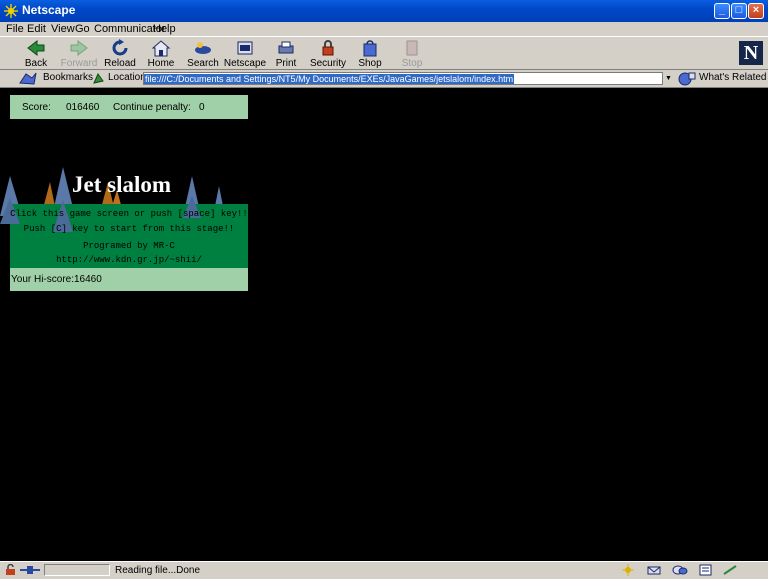 The image size is (768, 579). Describe the element at coordinates (30, 570) in the screenshot. I see `connection-status-icon` at that location.